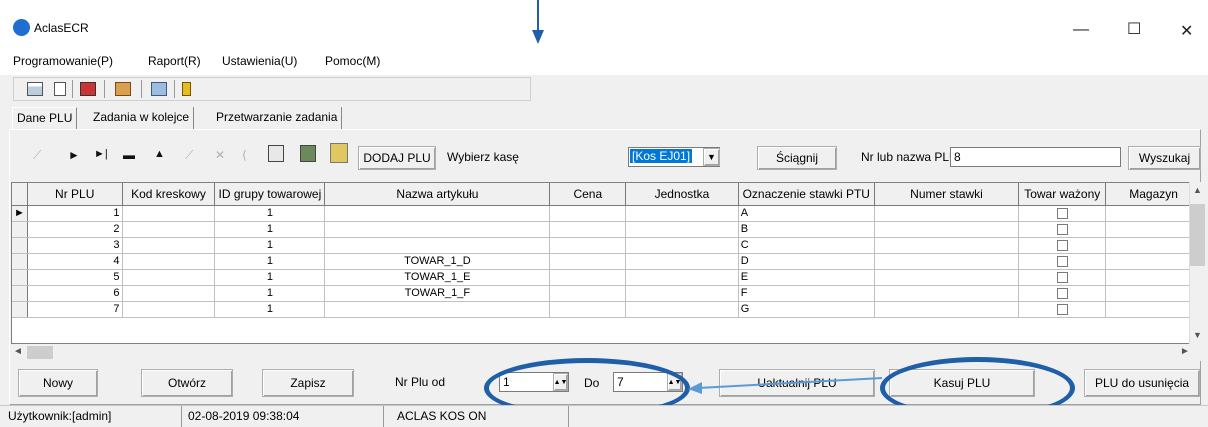 The width and height of the screenshot is (1208, 427). I want to click on cell-nazwa: TOWAR_1_F, so click(437, 293).